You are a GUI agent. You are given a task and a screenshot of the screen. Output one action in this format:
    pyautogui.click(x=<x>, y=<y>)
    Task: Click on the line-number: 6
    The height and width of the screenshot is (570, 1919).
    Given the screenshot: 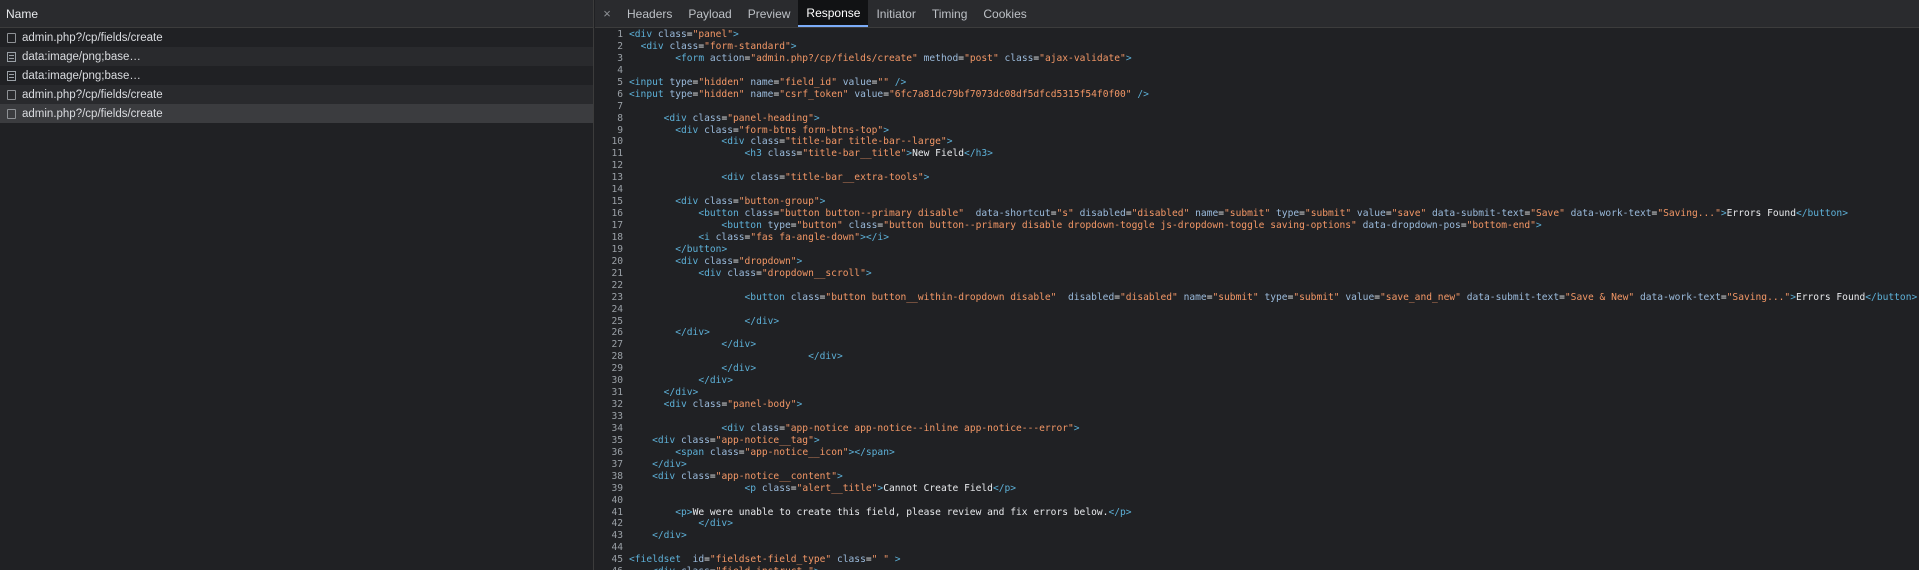 What is the action you would take?
    pyautogui.click(x=620, y=94)
    